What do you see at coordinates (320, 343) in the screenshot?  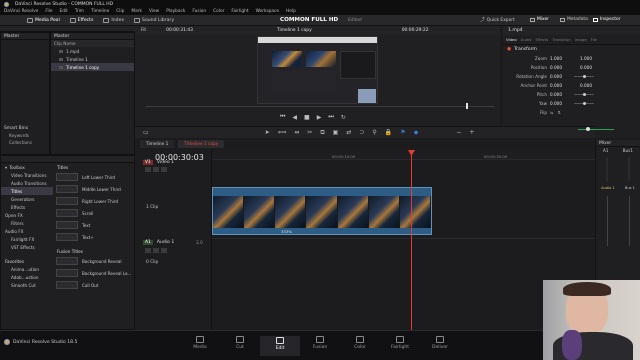 I see `page-fusion: Fusion` at bounding box center [320, 343].